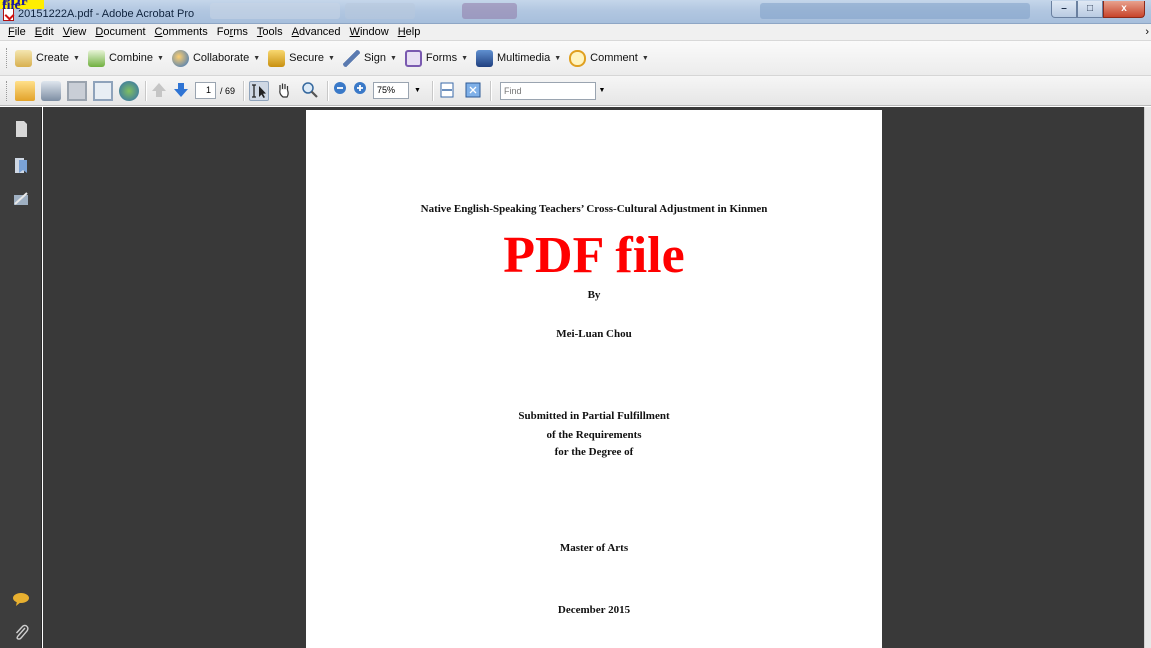 This screenshot has height=648, width=1151. What do you see at coordinates (1064, 9) in the screenshot?
I see `minimize-button: –` at bounding box center [1064, 9].